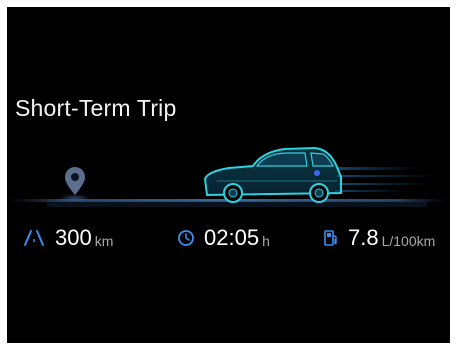  I want to click on road-icon, so click(34, 238).